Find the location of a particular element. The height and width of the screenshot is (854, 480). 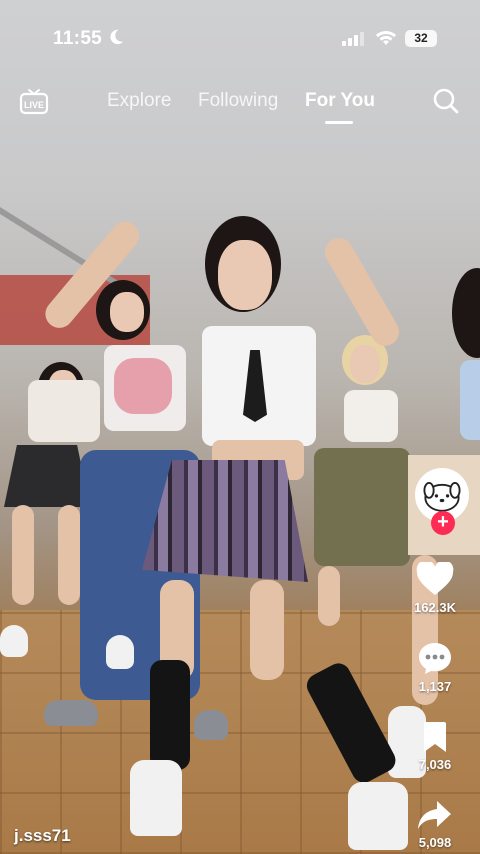

save-count: 7,036 is located at coordinates (435, 764).